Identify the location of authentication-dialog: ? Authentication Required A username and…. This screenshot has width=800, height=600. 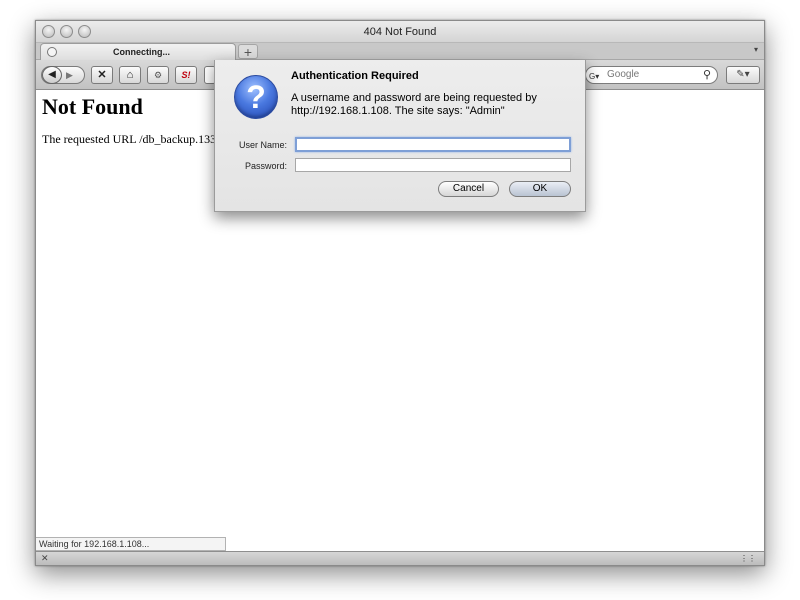
(400, 136).